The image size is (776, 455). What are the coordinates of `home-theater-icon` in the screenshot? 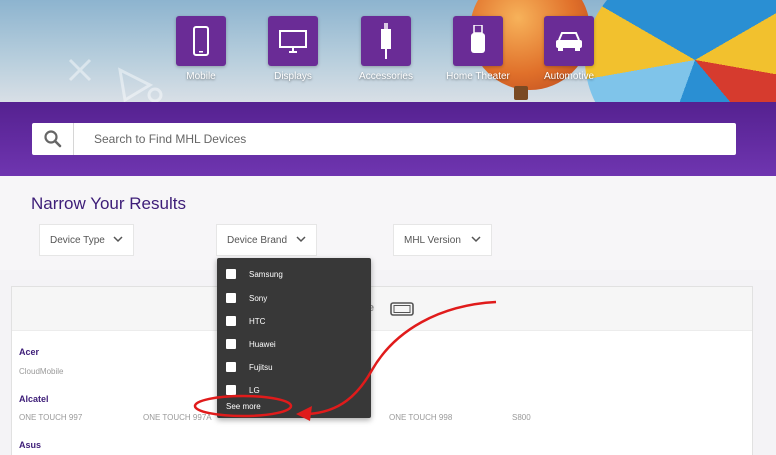 It's located at (478, 41).